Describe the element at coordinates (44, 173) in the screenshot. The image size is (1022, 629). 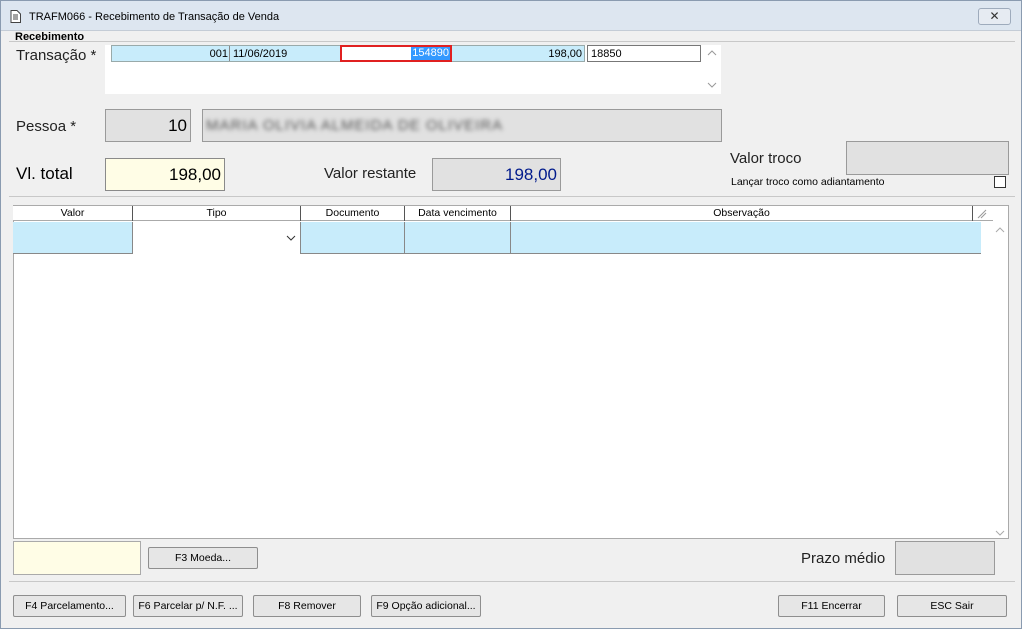
I see `total-label: Vl. total` at that location.